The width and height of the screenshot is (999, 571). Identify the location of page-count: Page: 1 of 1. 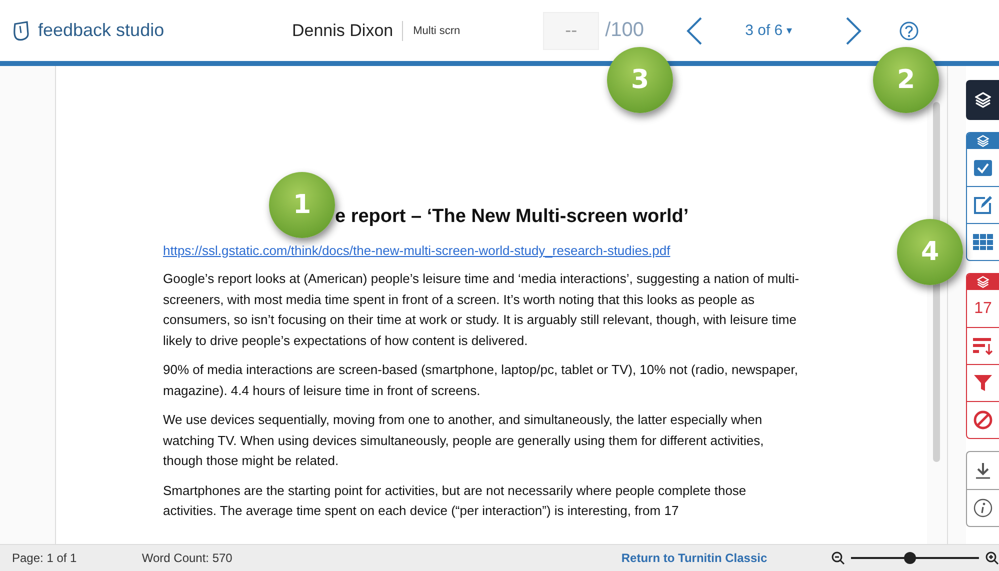
(45, 558).